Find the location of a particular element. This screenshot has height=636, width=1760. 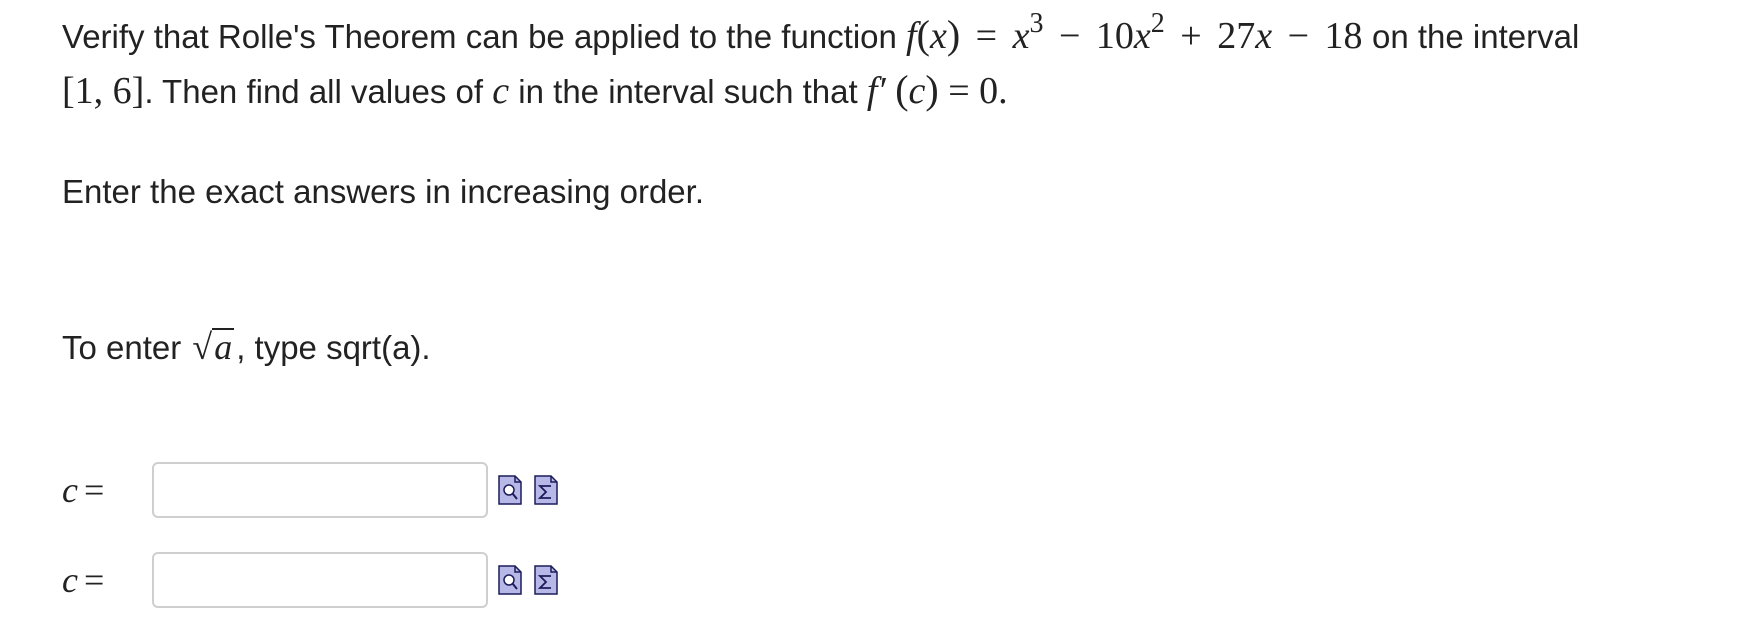

term1-base: x is located at coordinates (1021, 36).